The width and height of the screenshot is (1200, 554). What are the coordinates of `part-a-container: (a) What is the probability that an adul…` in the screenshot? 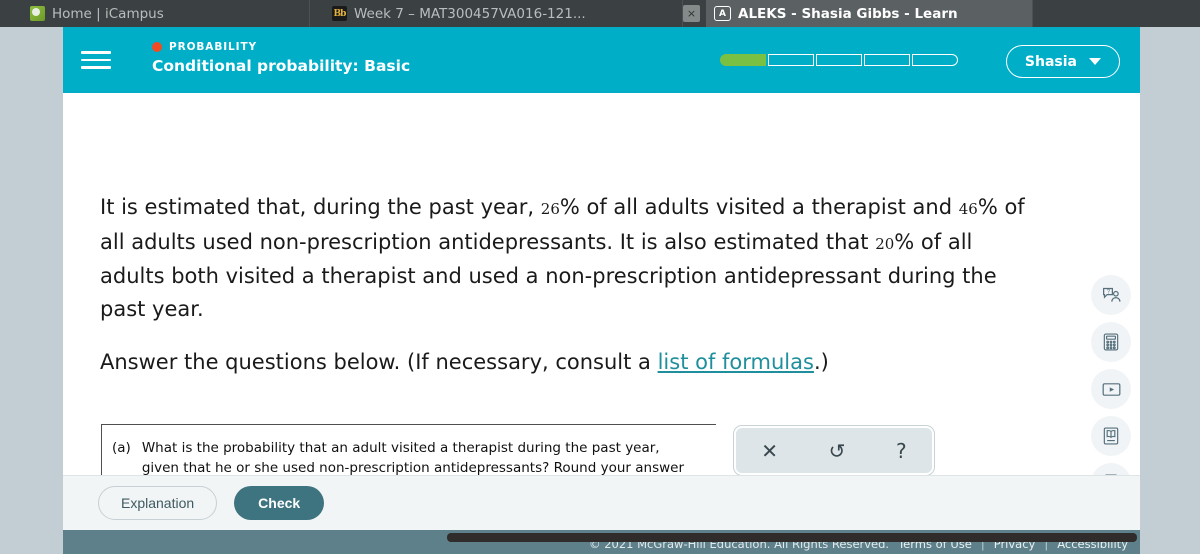 It's located at (408, 449).